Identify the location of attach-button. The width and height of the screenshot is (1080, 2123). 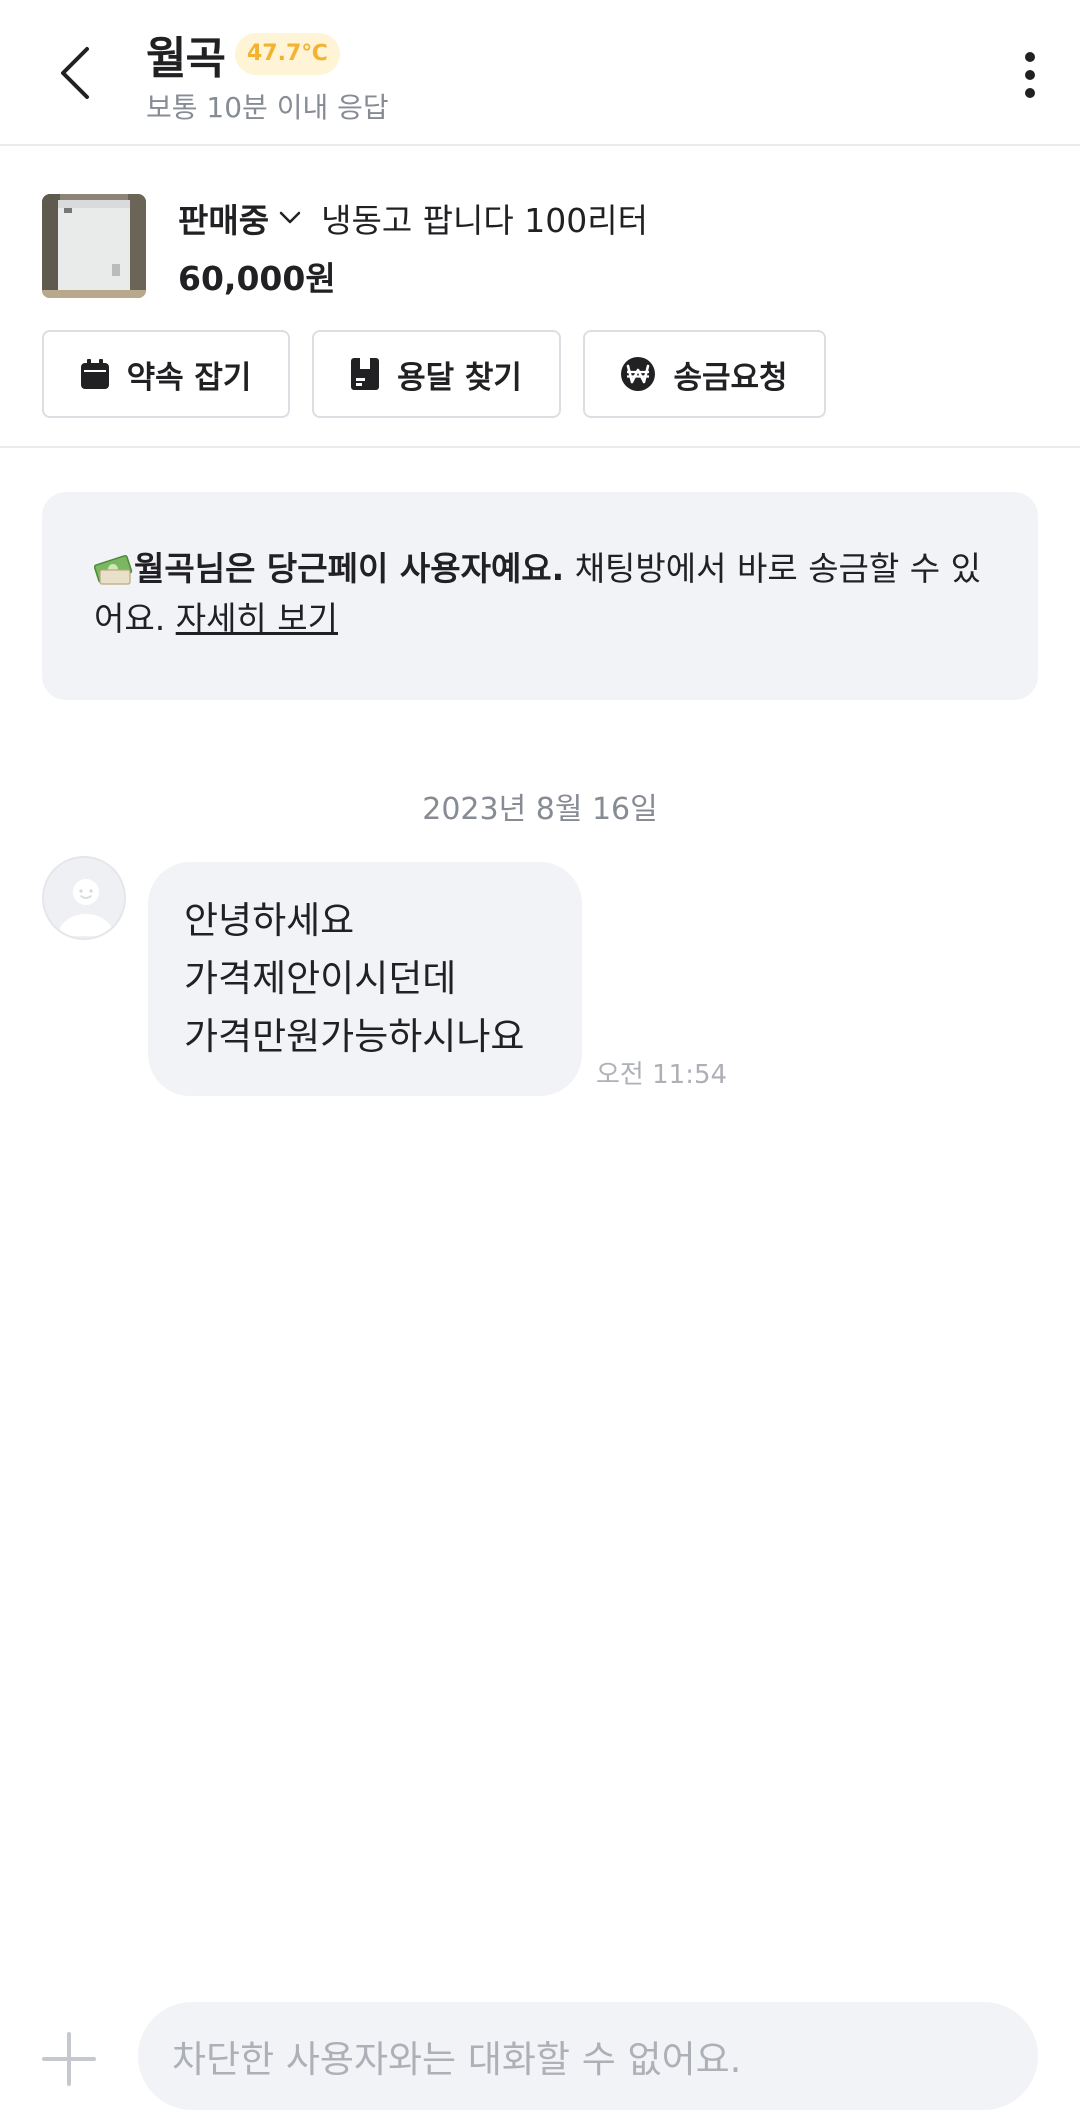
(69, 2059).